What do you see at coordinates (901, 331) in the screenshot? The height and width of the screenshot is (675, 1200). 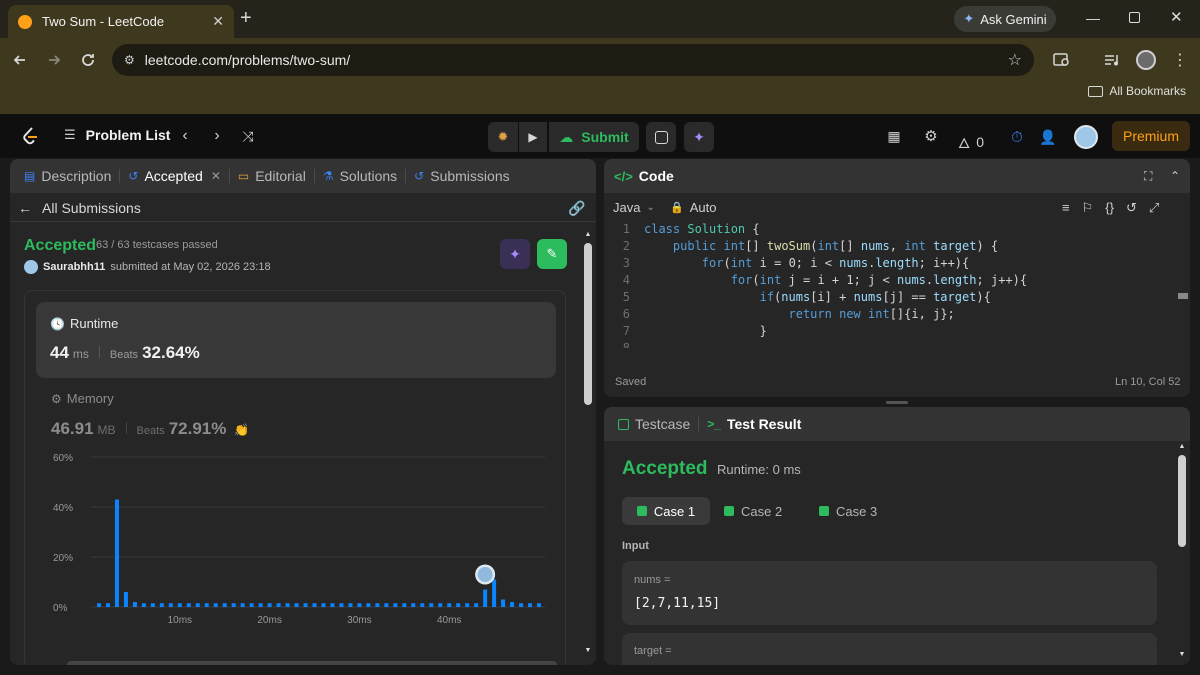 I see `code-line: 7 }` at bounding box center [901, 331].